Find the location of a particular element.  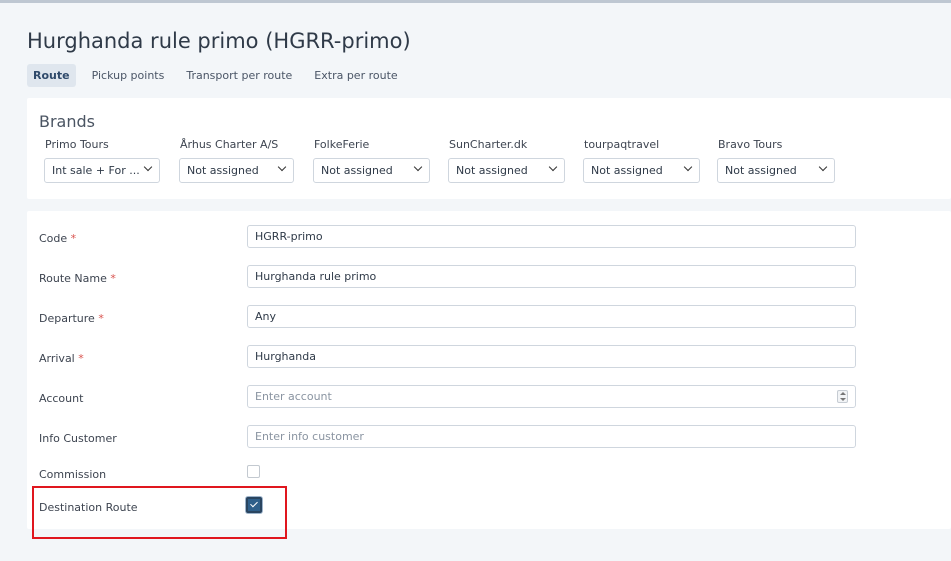

code-label: Code * is located at coordinates (57, 238).